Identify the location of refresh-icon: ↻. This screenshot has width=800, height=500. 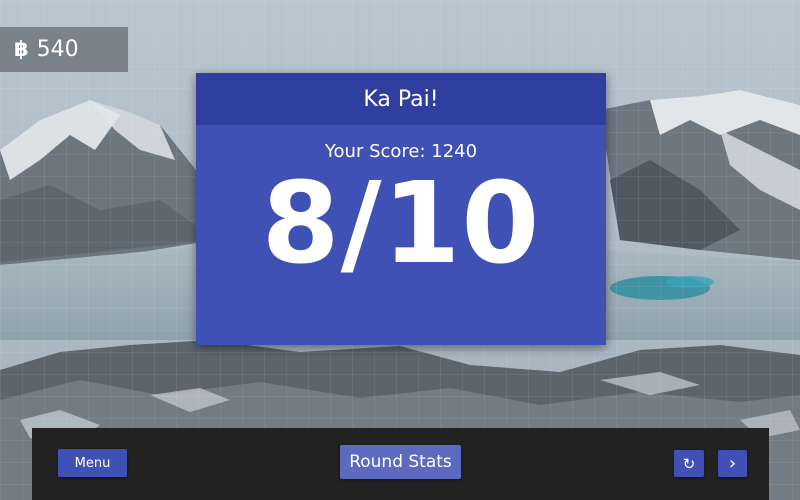
(689, 463).